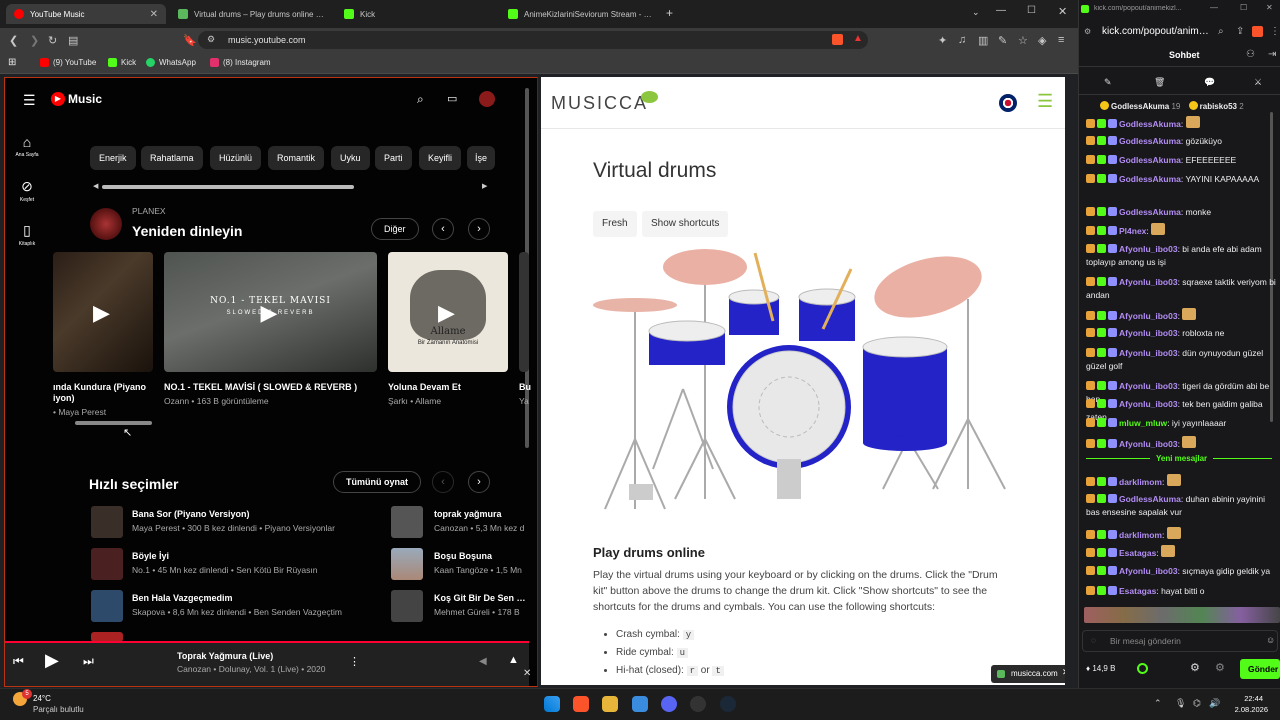 The image size is (1280, 720). What do you see at coordinates (1143, 423) in the screenshot?
I see `chat-username: mluw_mluw` at bounding box center [1143, 423].